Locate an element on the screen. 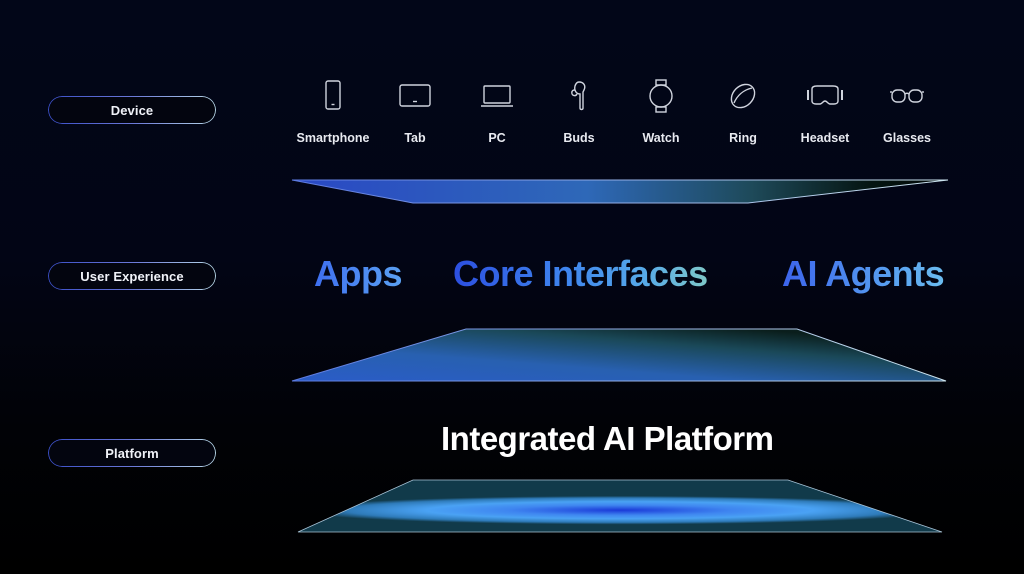  platform-title: Integrated AI Platform is located at coordinates (607, 438).